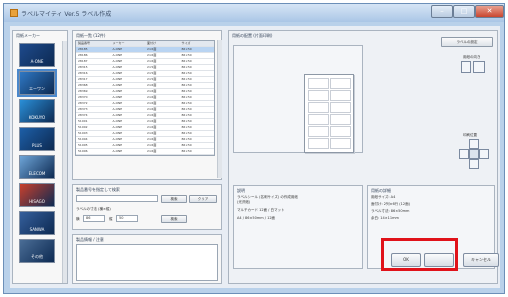 This screenshot has width=508, height=297. What do you see at coordinates (197, 43) in the screenshot?
I see `column-header: サイズ` at bounding box center [197, 43].